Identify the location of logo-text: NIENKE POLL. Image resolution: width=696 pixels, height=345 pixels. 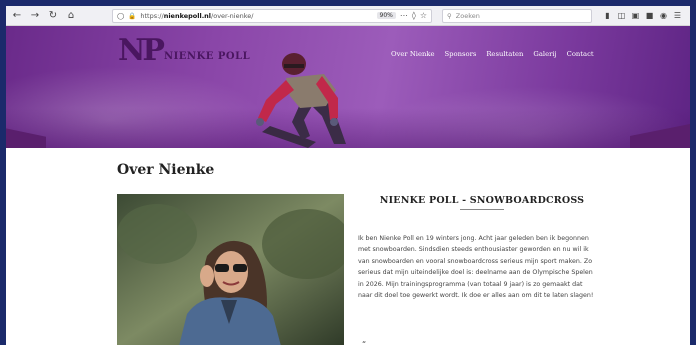
(207, 56).